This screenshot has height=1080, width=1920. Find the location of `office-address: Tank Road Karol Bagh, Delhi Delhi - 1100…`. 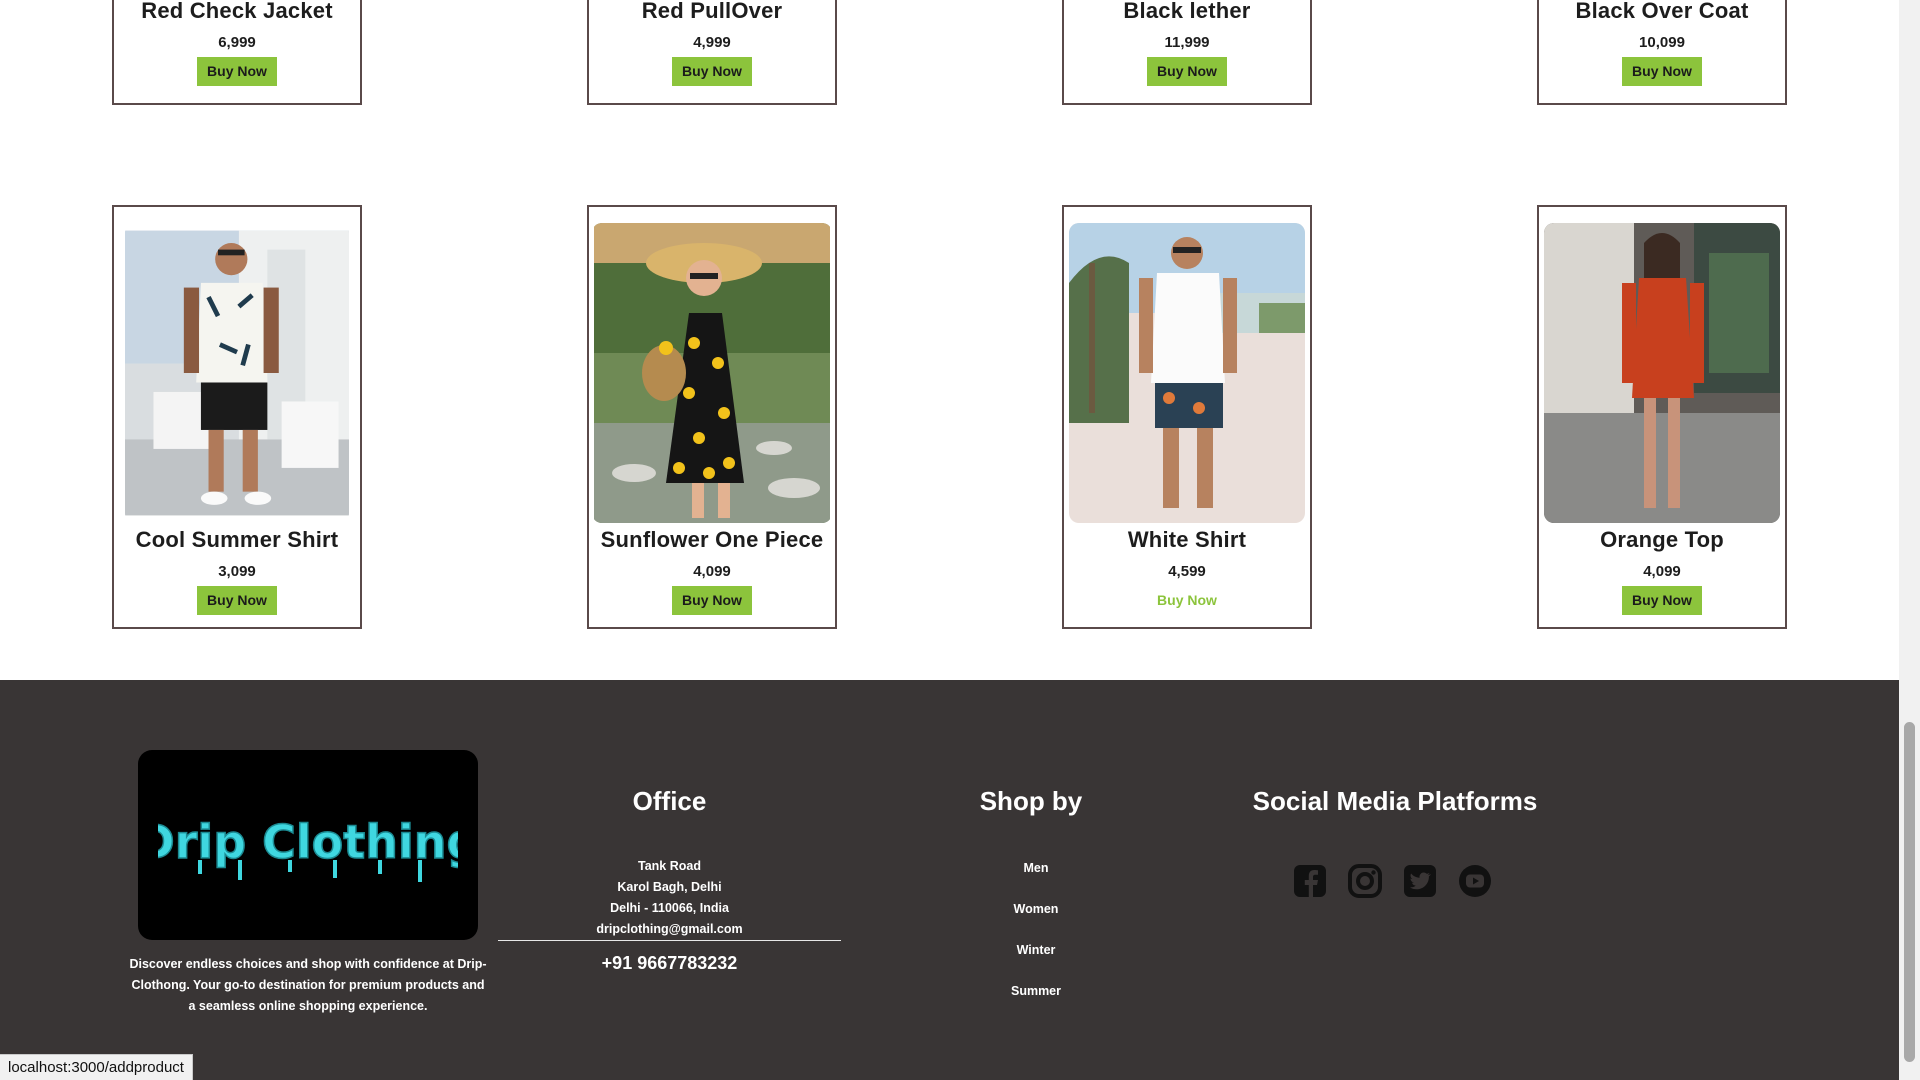

office-address: Tank Road Karol Bagh, Delhi Delhi - 1100… is located at coordinates (669, 898).